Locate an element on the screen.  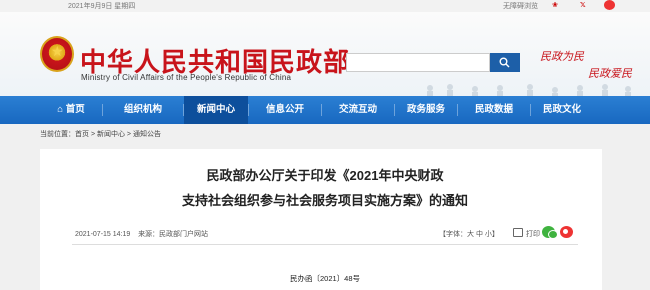
document-number: 民办函〔2021〕48号 is located at coordinates (325, 278).